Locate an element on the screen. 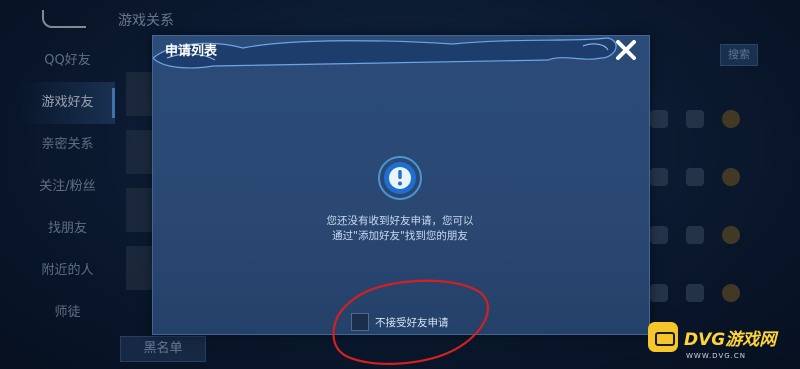 The image size is (800, 369). watermark: DVG游戏网 WWW.DVG.CN is located at coordinates (712, 341).